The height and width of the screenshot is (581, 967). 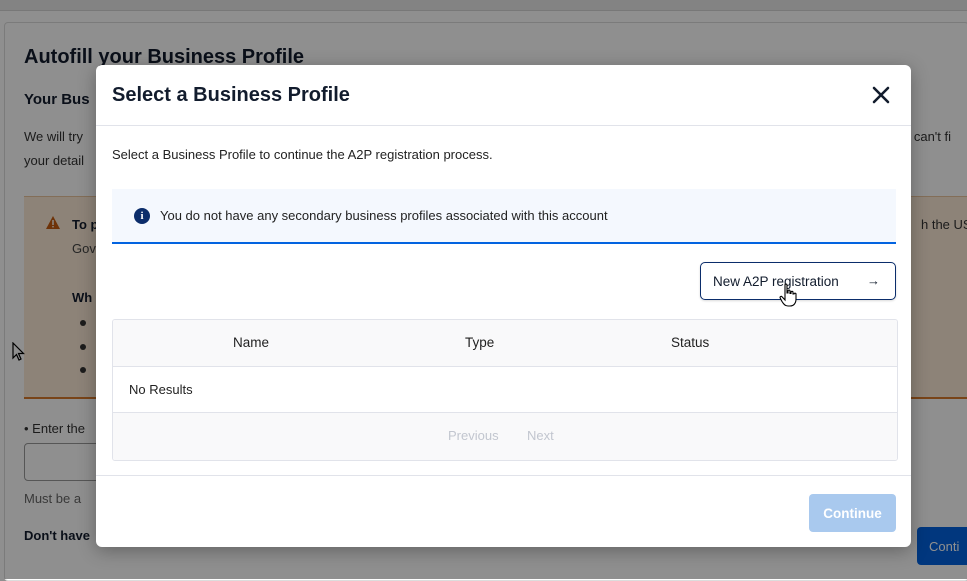 What do you see at coordinates (161, 389) in the screenshot?
I see `empty-table-text: No Results` at bounding box center [161, 389].